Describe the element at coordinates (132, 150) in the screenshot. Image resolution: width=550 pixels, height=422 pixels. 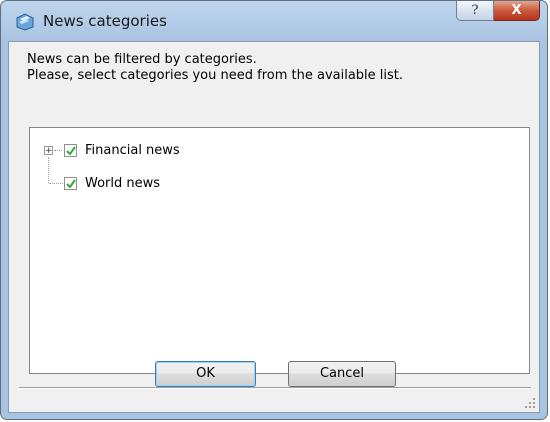
I see `financial-news-label: Financial news` at that location.